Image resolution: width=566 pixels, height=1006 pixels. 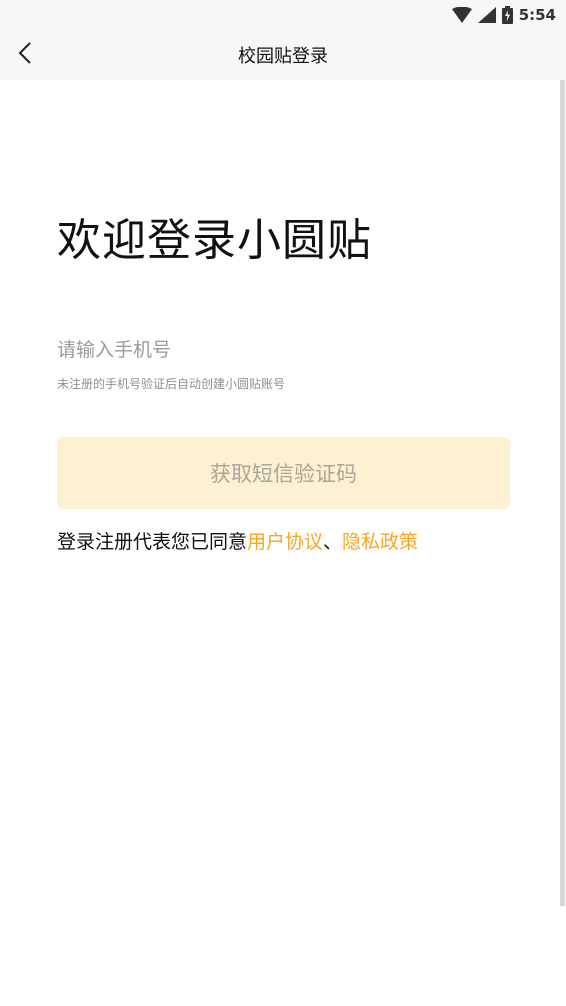 I want to click on user-agreement-link: 用户协议, so click(x=285, y=542).